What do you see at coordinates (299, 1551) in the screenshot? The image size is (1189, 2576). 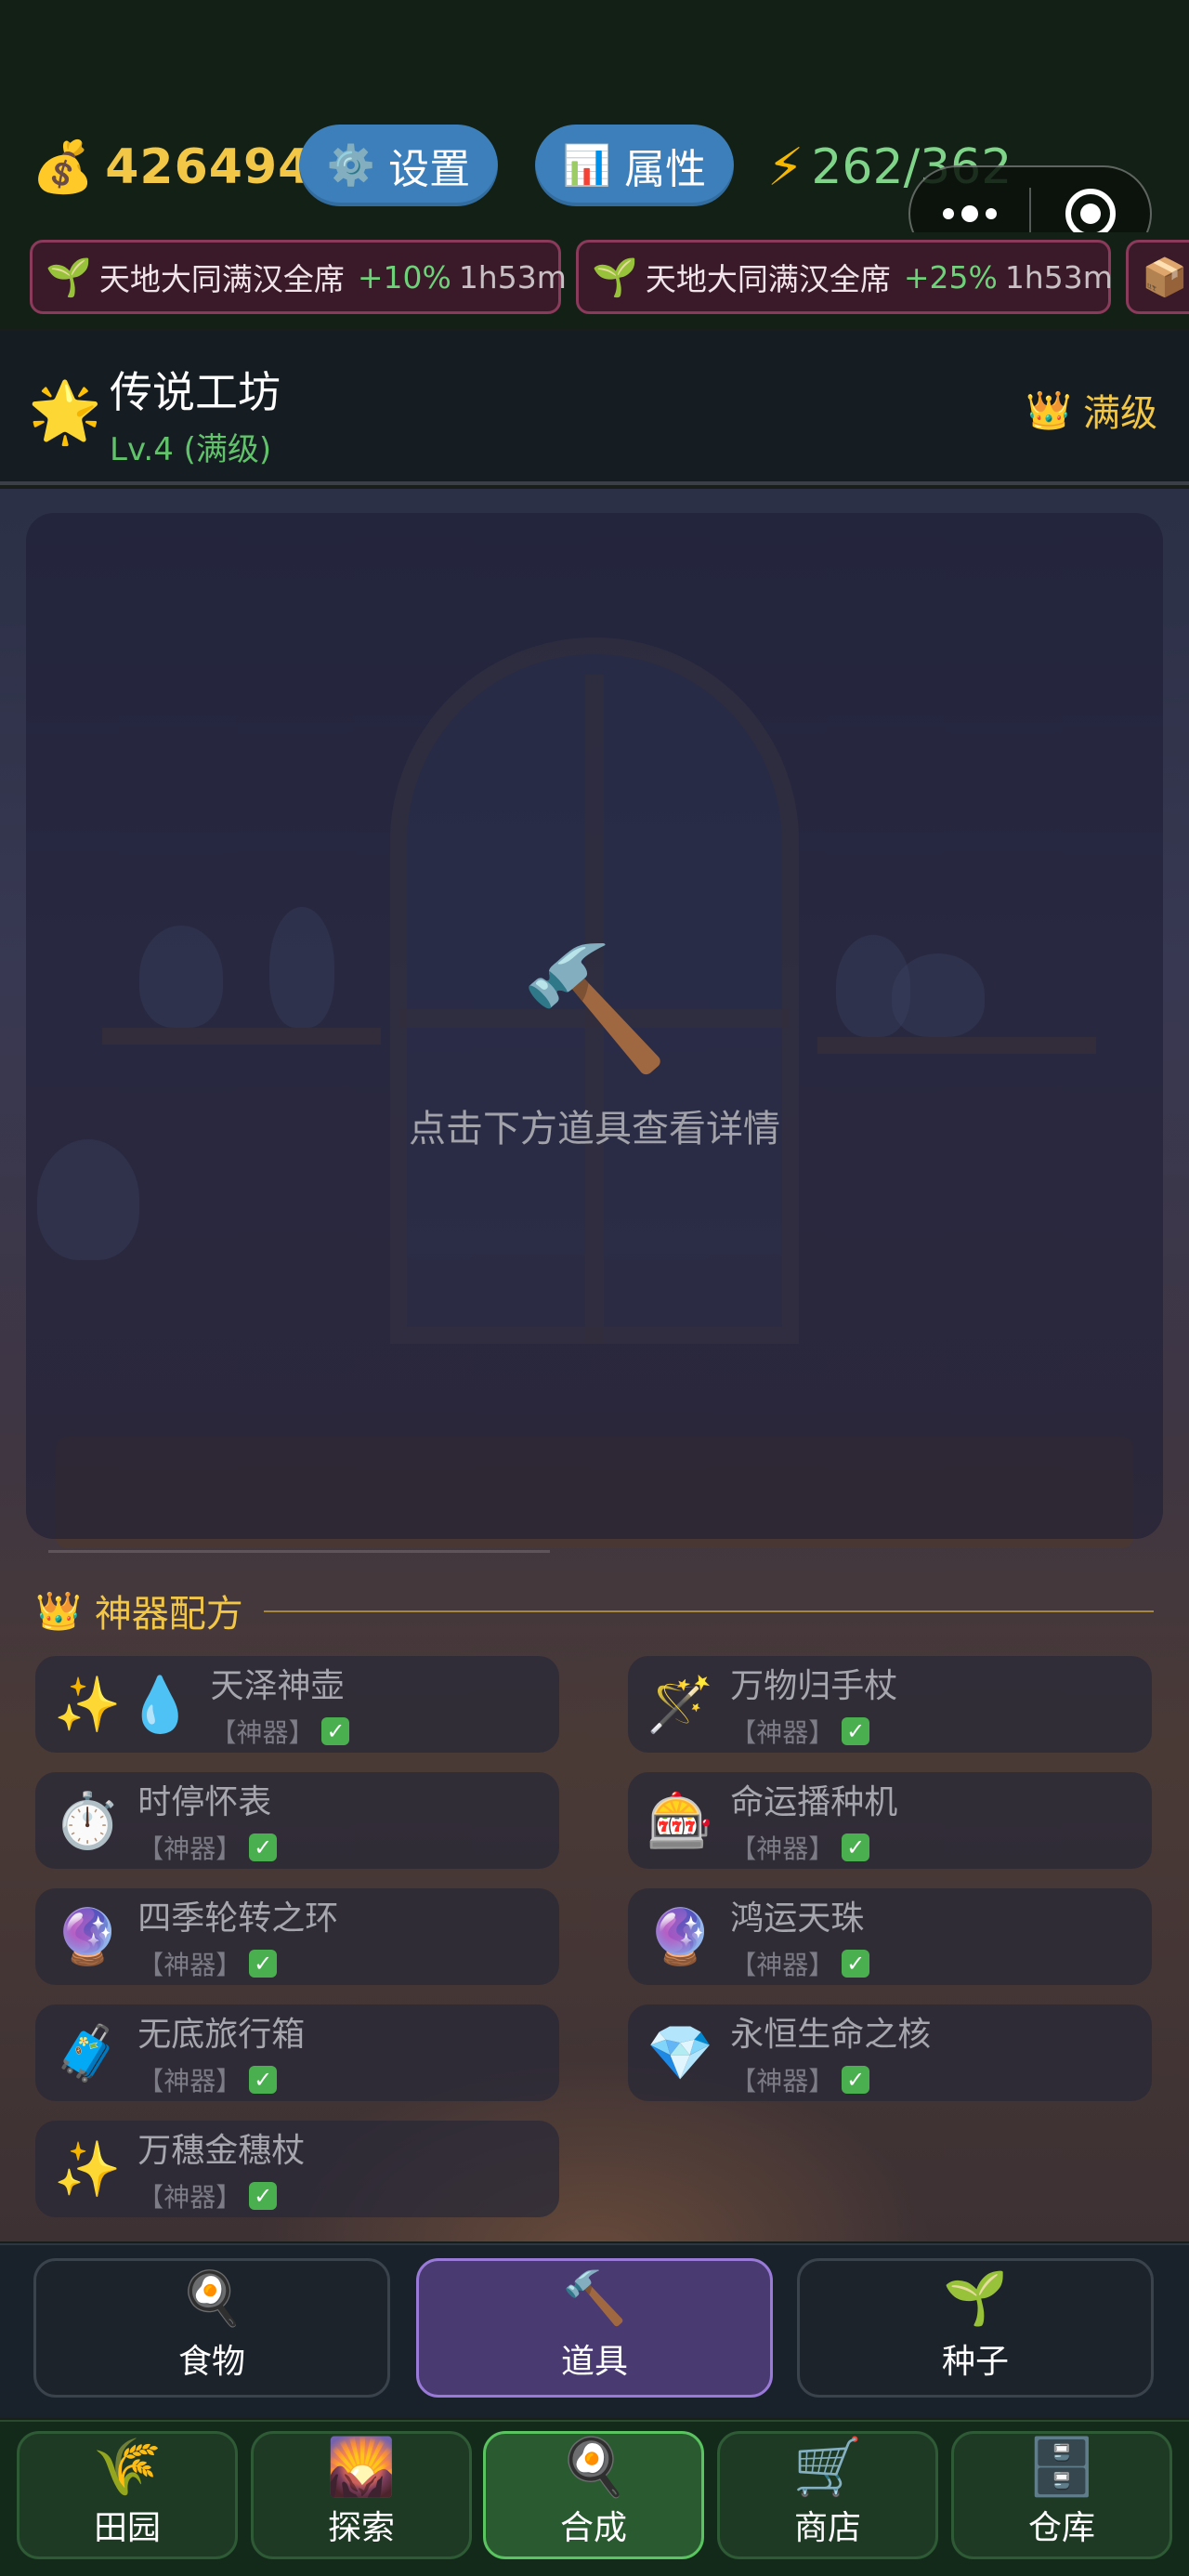 I see `divider` at bounding box center [299, 1551].